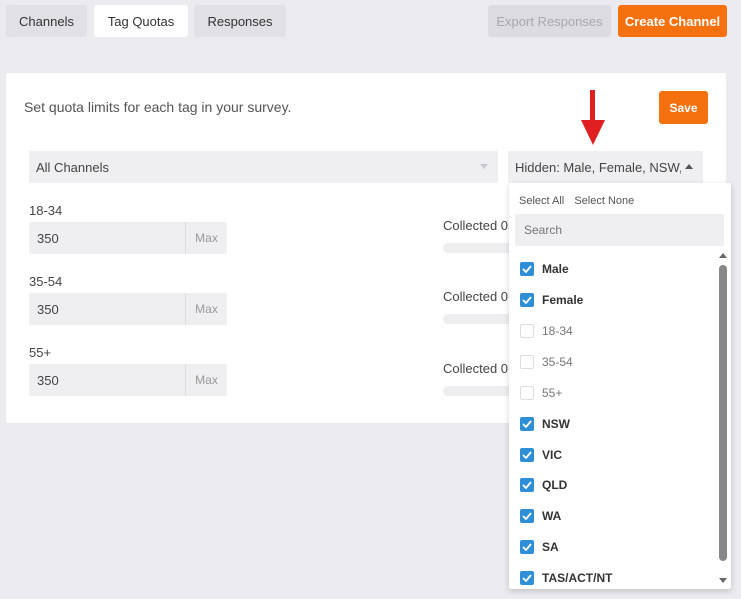  I want to click on chevron-up-icon, so click(689, 166).